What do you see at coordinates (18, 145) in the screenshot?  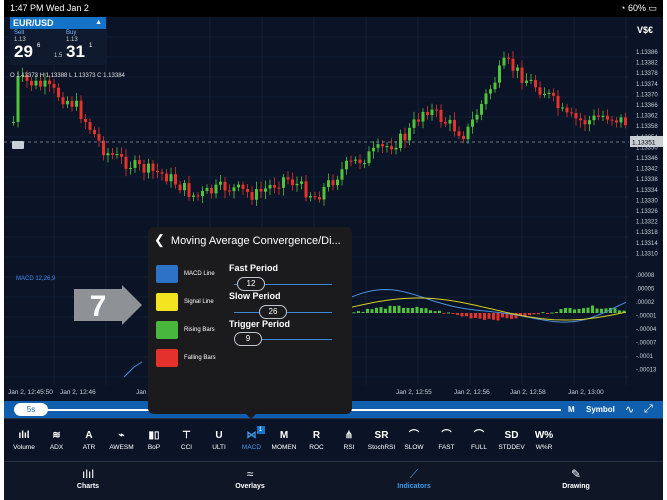 I see `crosshair-handle-icon` at bounding box center [18, 145].